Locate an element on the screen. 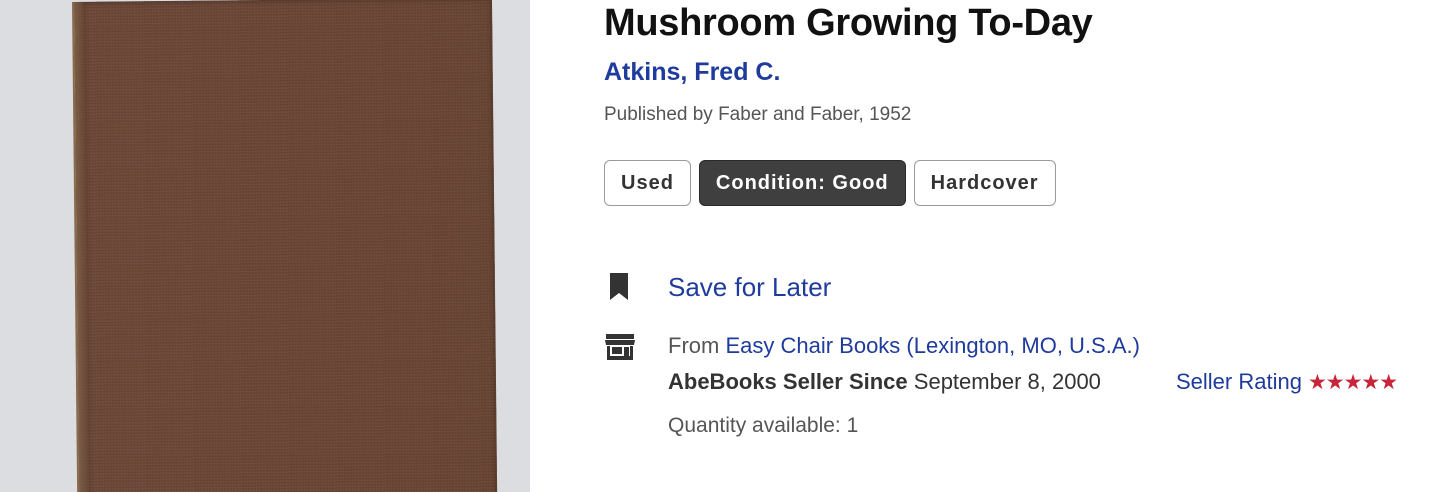 This screenshot has height=492, width=1444. author-link: Atkins, Fred C. is located at coordinates (692, 72).